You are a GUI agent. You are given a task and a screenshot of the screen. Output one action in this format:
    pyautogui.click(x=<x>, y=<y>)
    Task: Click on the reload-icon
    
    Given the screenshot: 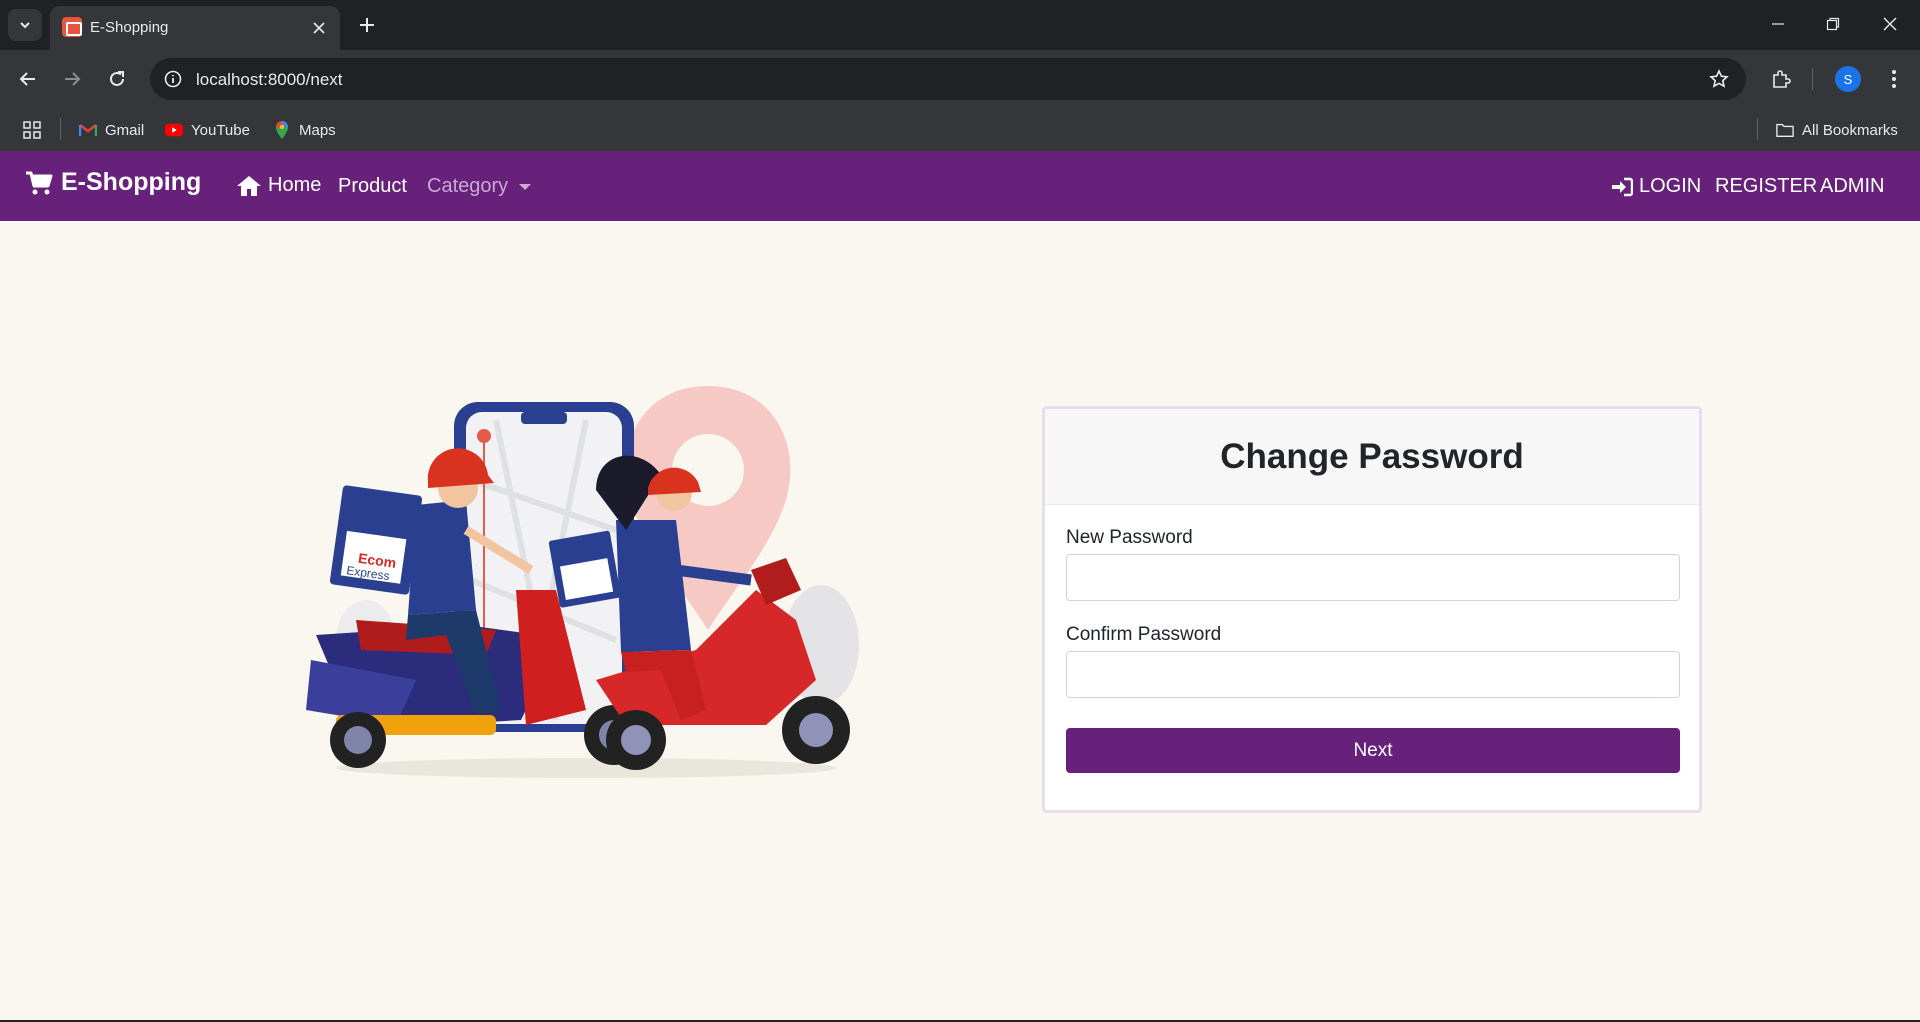 What is the action you would take?
    pyautogui.click(x=117, y=78)
    